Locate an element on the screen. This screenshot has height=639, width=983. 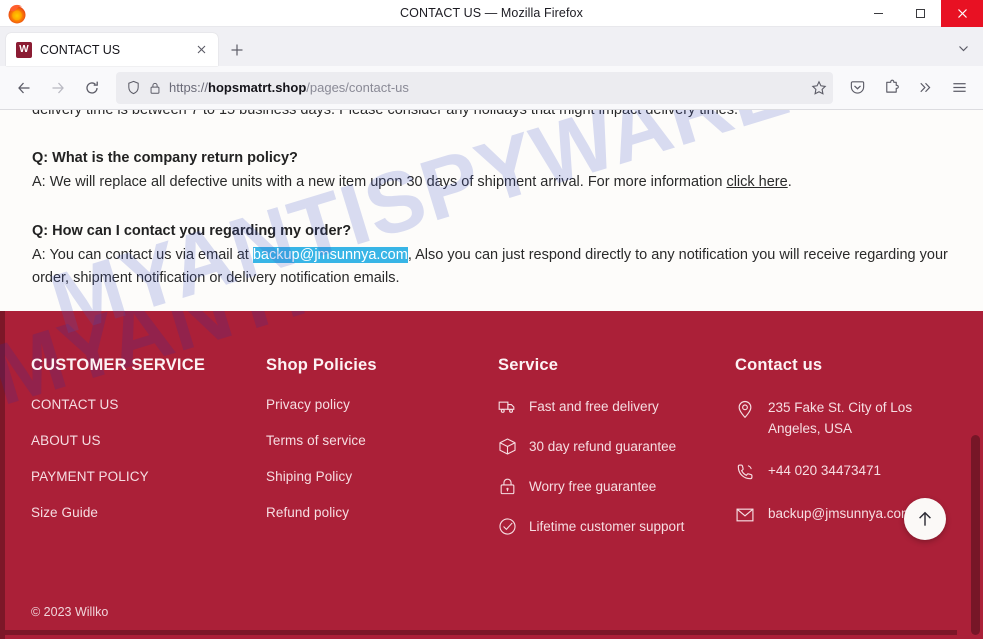
faq-answer-prefix: A: You can contact us via email at is located at coordinates (142, 255).